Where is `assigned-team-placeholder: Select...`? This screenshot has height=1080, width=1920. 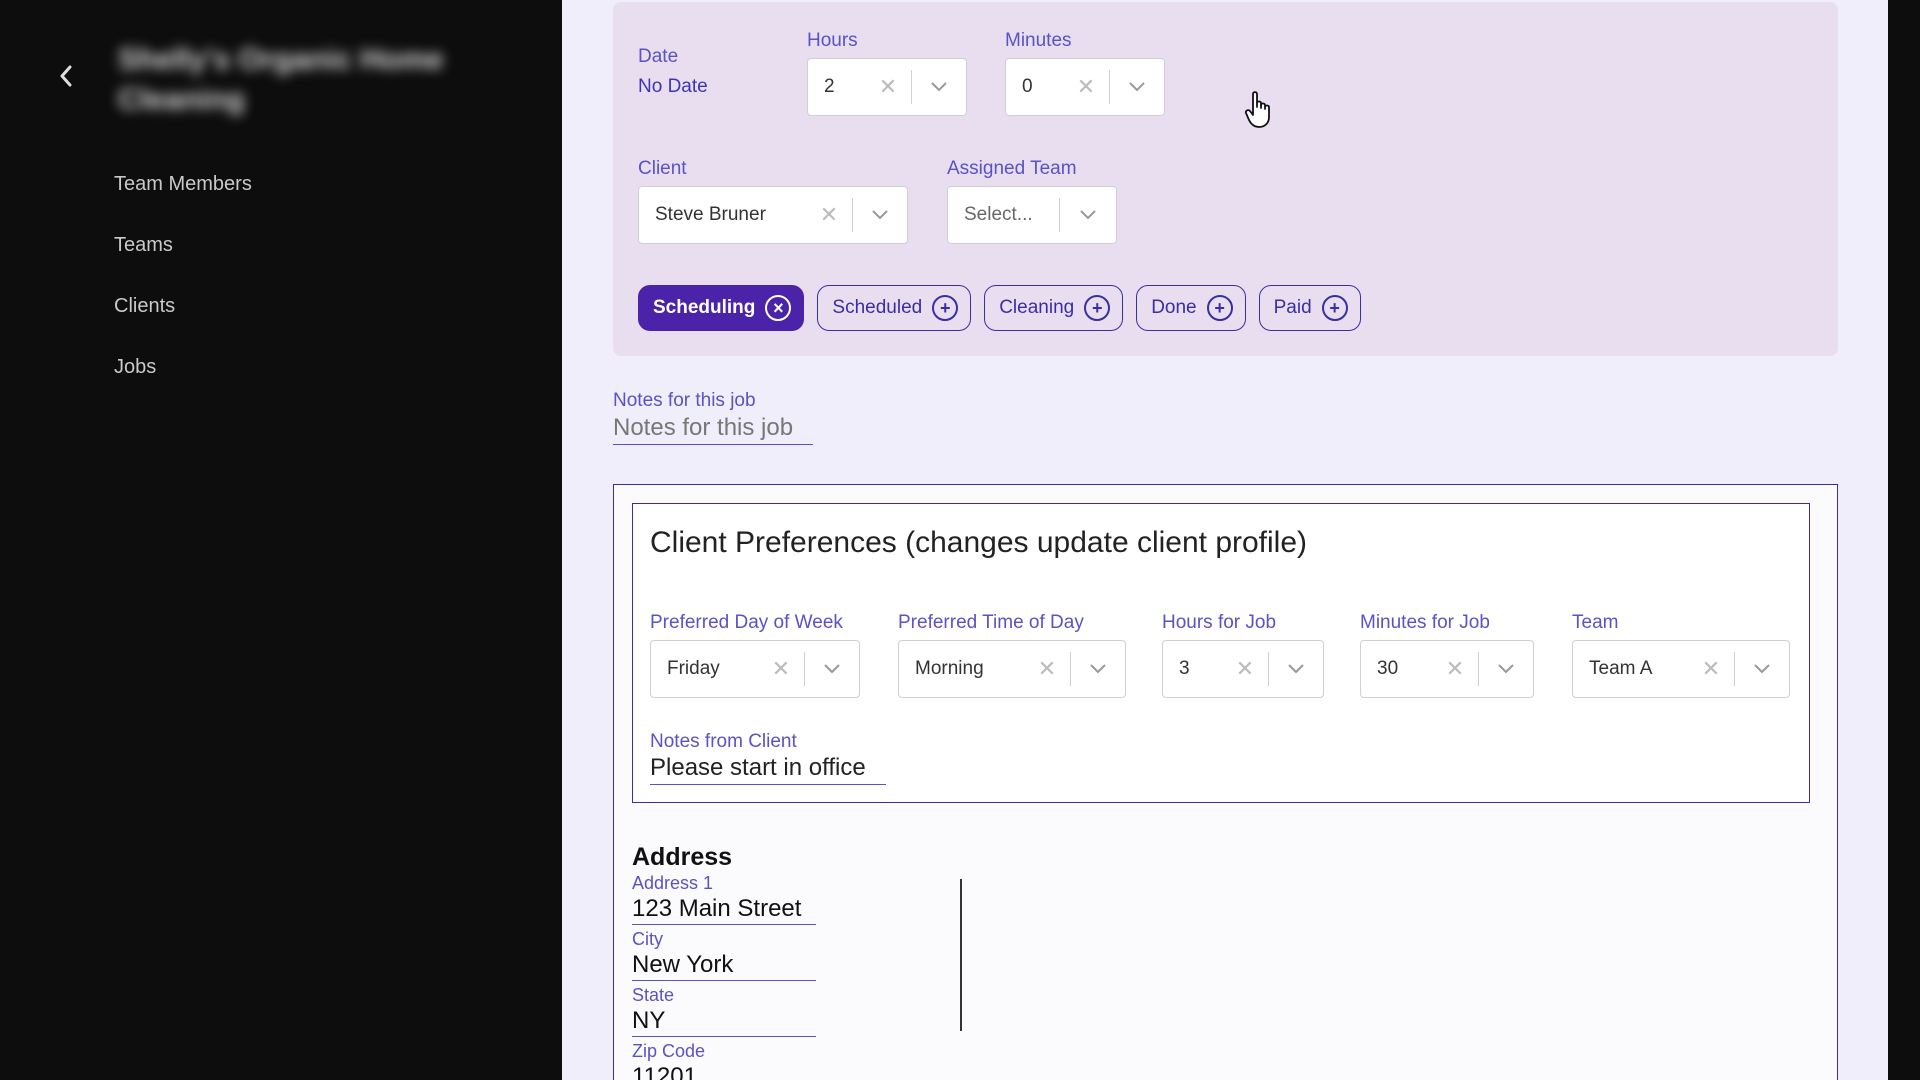
assigned-team-placeholder: Select... is located at coordinates (998, 214).